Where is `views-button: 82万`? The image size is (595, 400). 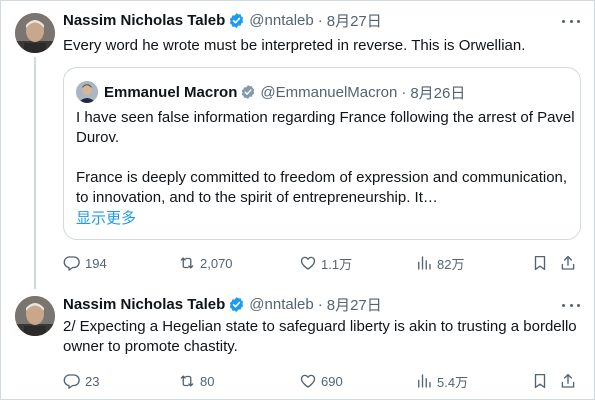 views-button: 82万 is located at coordinates (439, 263).